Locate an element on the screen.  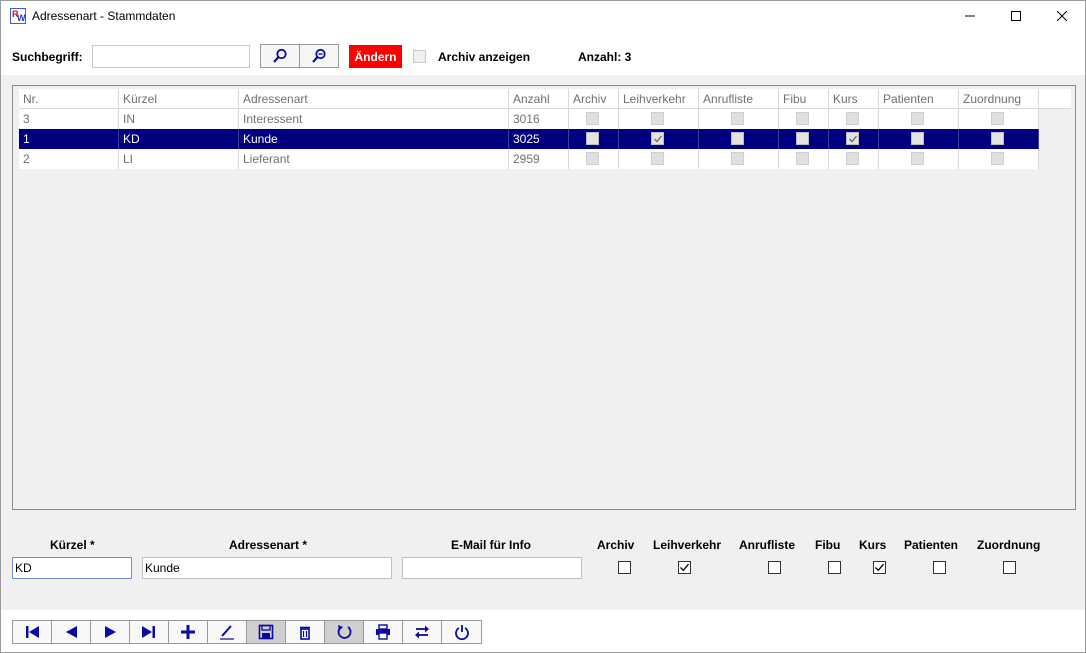
cell-kuerzel: IN is located at coordinates (179, 119).